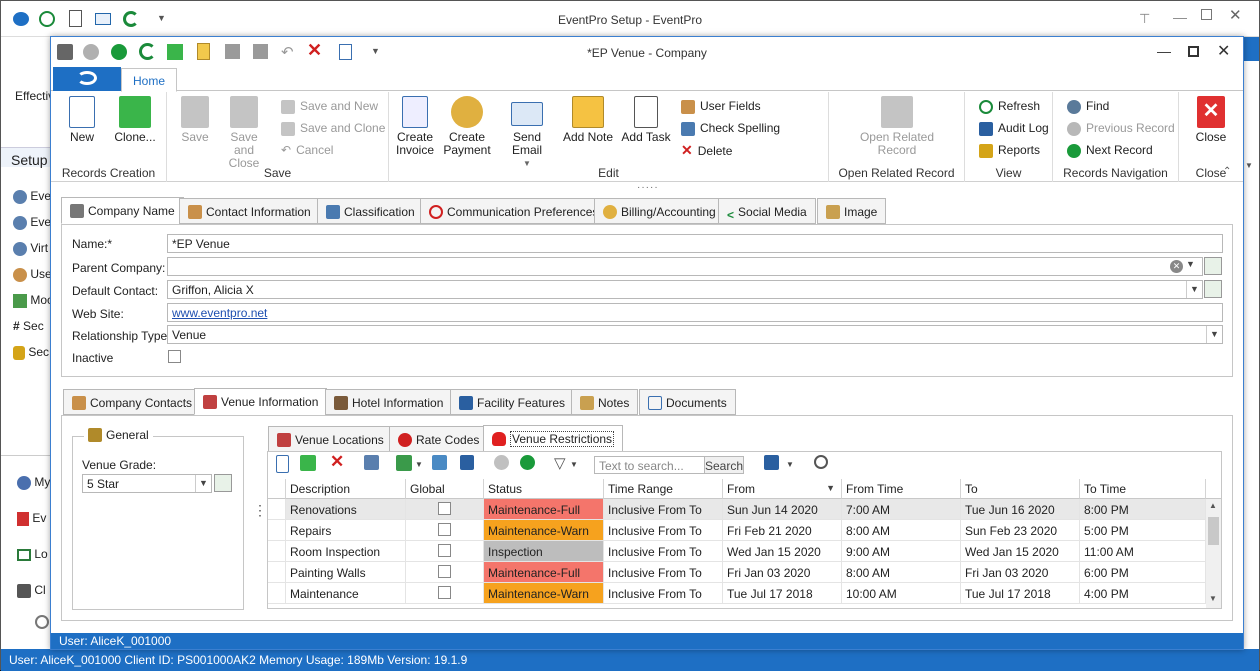  I want to click on tab-documents: Documents, so click(687, 402).